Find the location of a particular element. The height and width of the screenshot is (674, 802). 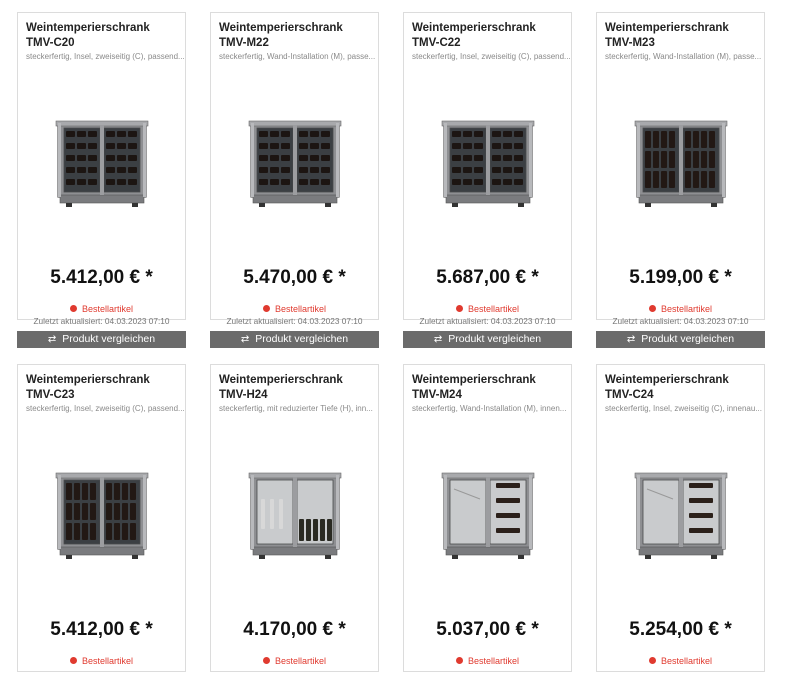

product-title: Weintemperierschrank TMV-M22 is located at coordinates (295, 36).